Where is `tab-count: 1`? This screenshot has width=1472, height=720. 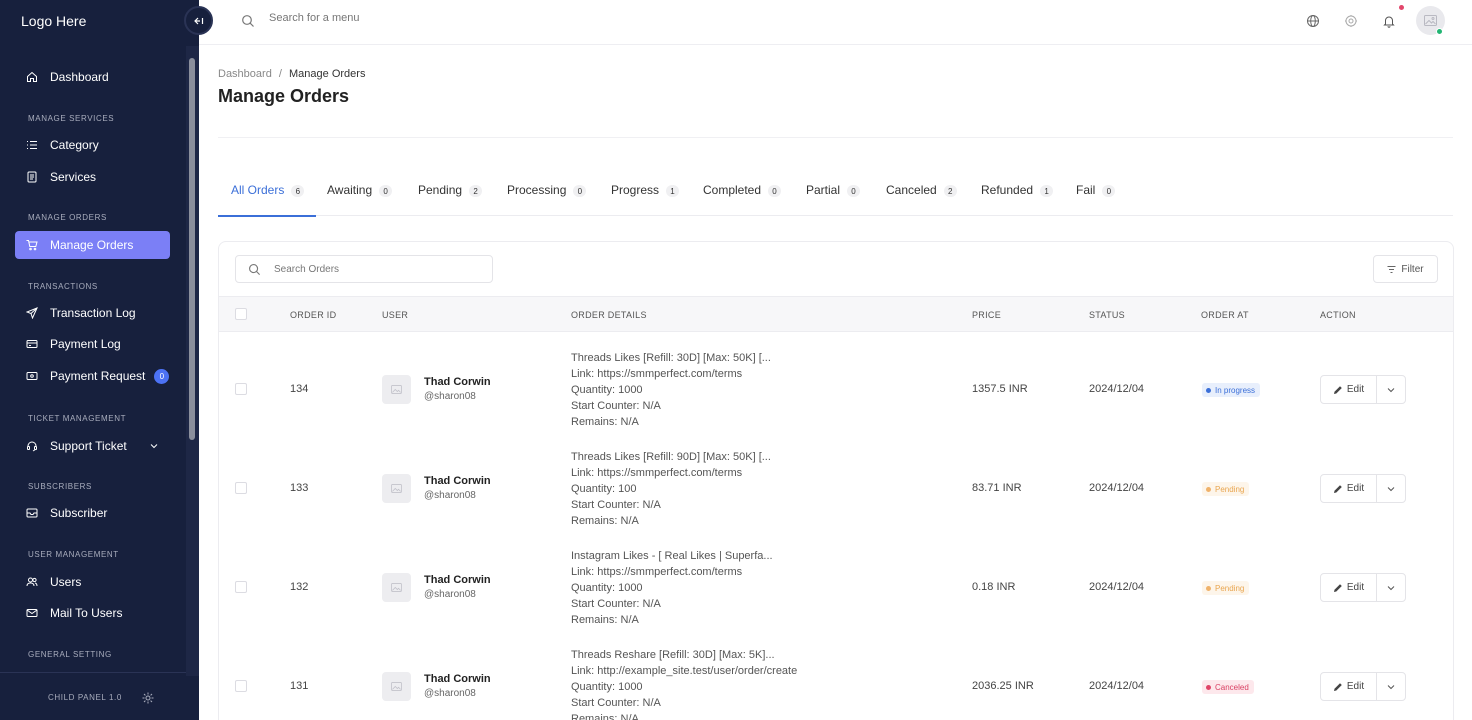
tab-count: 1 is located at coordinates (673, 191).